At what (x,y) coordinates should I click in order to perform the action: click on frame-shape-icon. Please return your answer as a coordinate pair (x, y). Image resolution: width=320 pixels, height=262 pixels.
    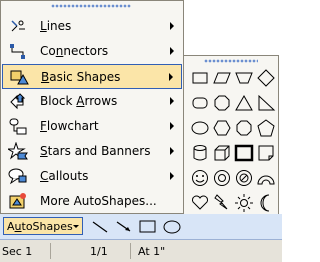
    Looking at the image, I should click on (244, 153).